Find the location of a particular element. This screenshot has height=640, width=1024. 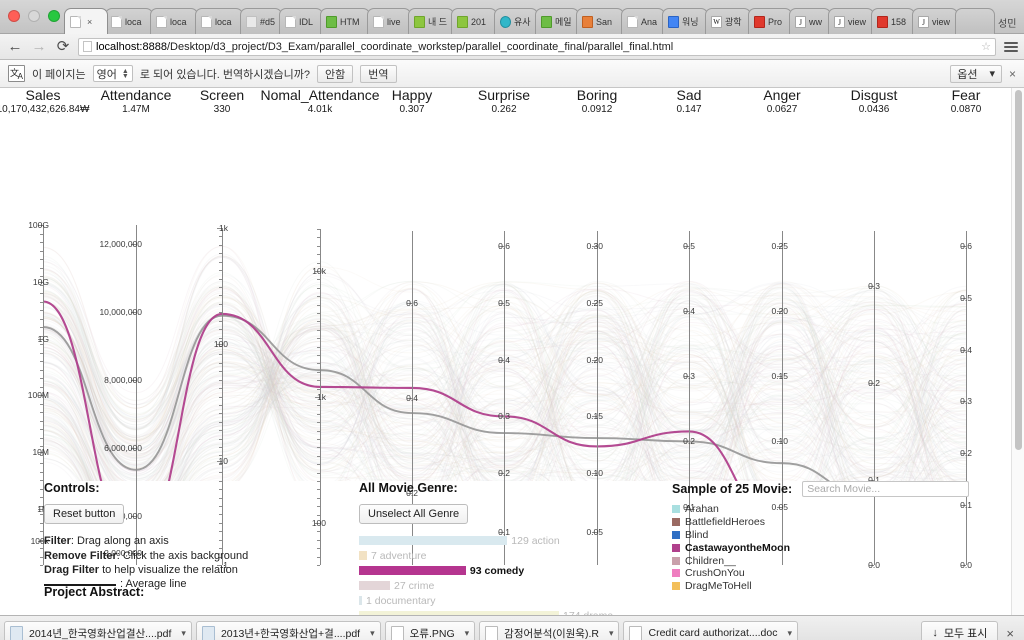

browser-tab-1: loca is located at coordinates (129, 21).